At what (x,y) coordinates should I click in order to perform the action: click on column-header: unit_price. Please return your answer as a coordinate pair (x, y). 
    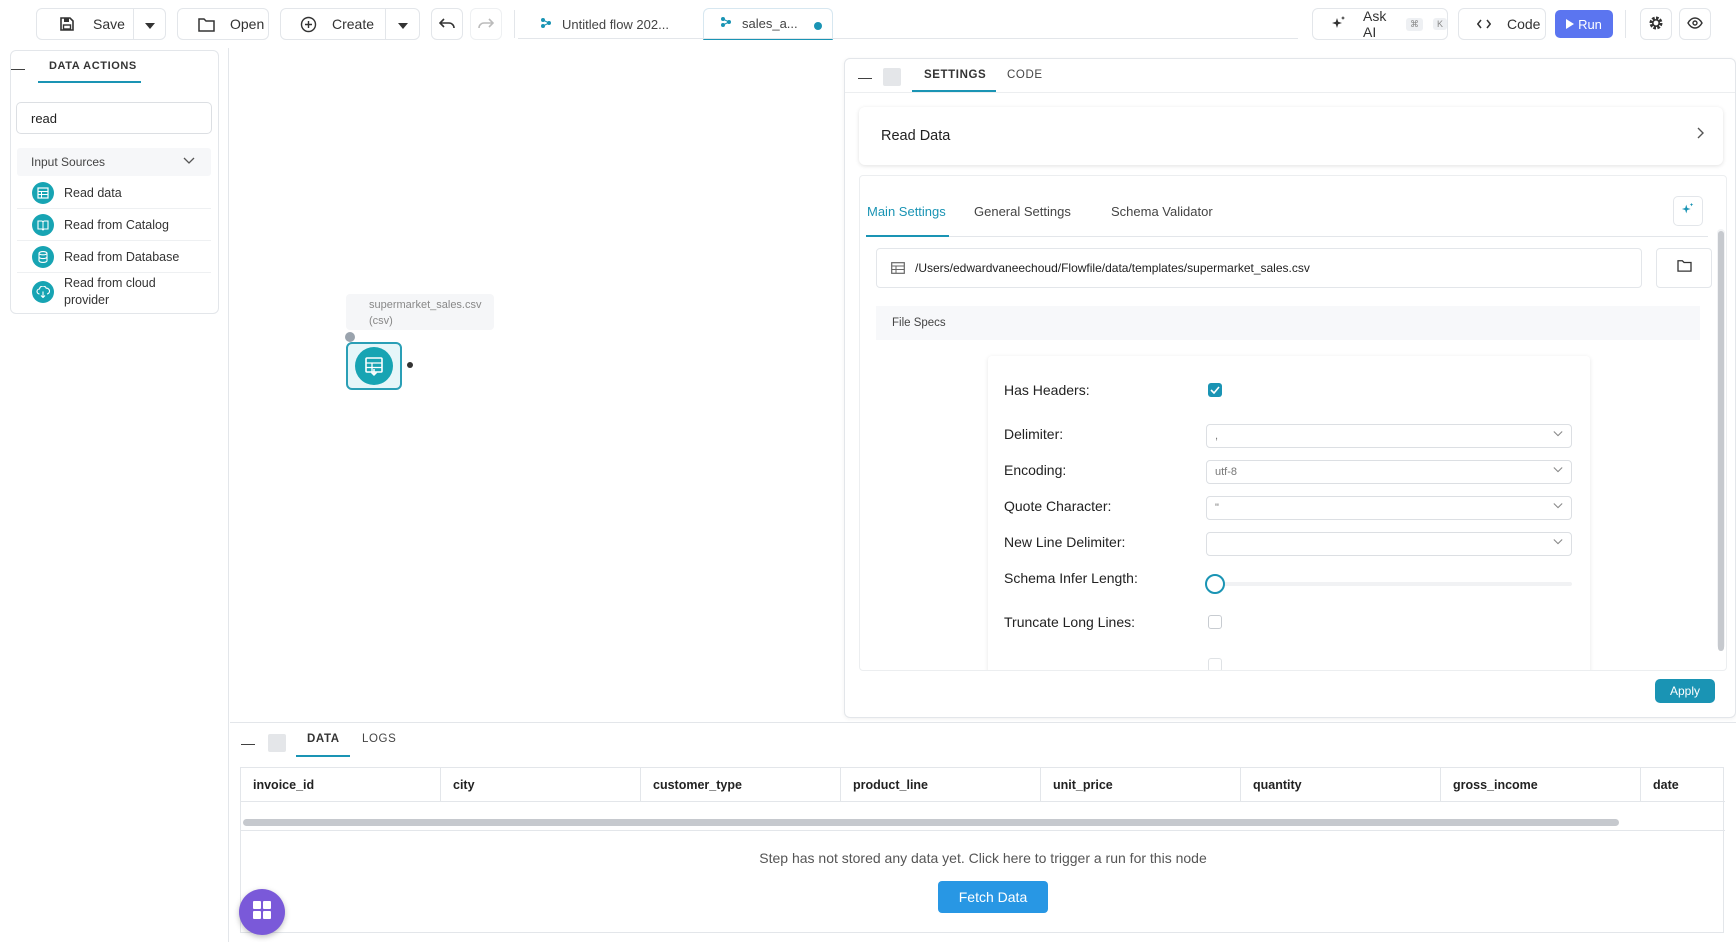
    Looking at the image, I should click on (1141, 785).